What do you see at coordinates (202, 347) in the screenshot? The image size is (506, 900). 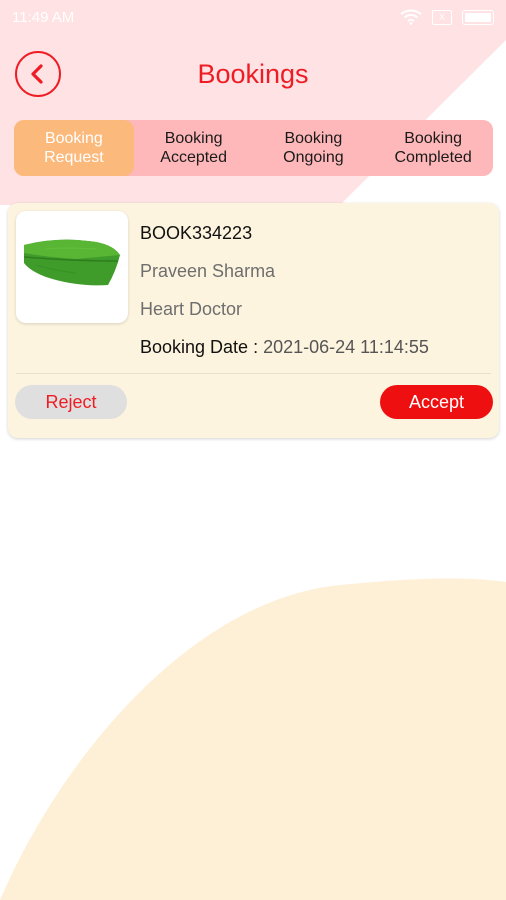 I see `booking-date-label: Booking Date :` at bounding box center [202, 347].